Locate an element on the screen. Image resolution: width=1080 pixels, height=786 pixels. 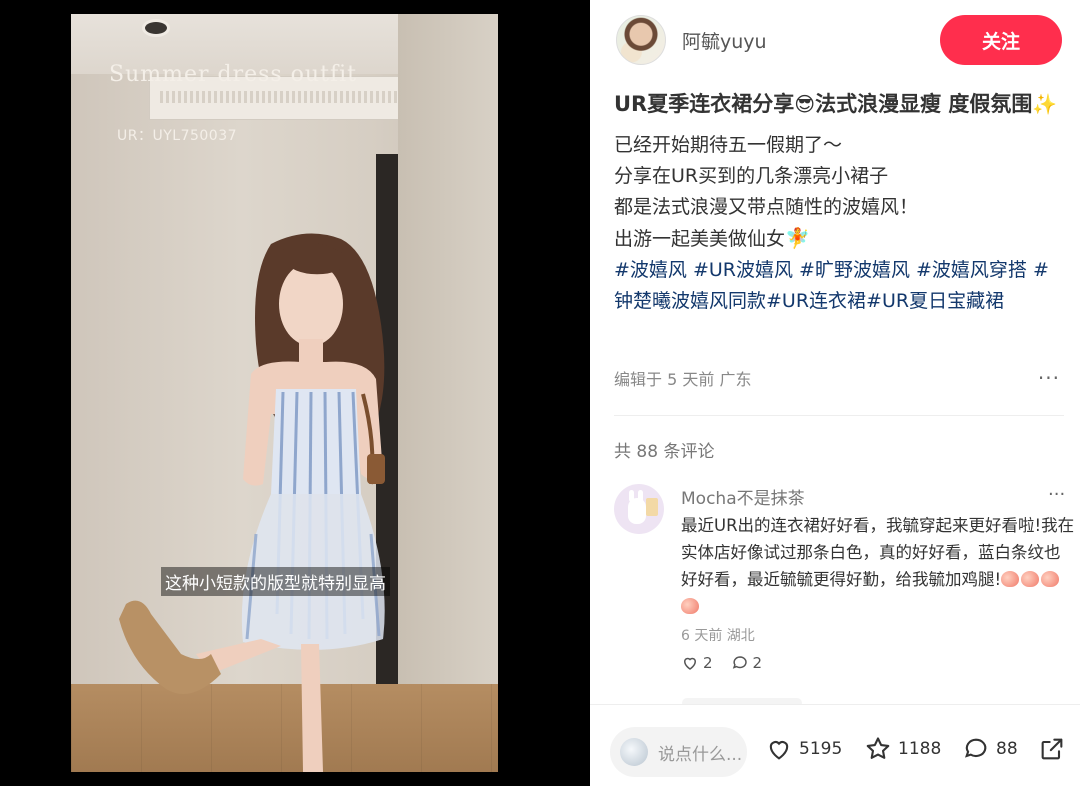
hashtag: #波嬉风 is located at coordinates (650, 270).